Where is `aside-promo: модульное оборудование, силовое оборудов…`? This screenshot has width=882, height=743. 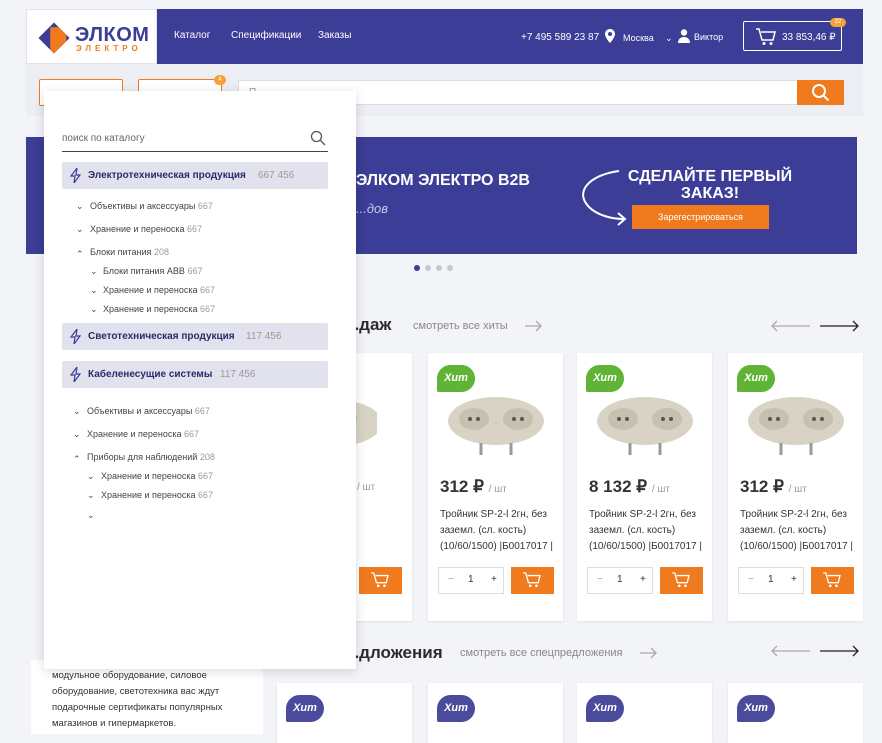 aside-promo: модульное оборудование, силовое оборудов… is located at coordinates (147, 697).